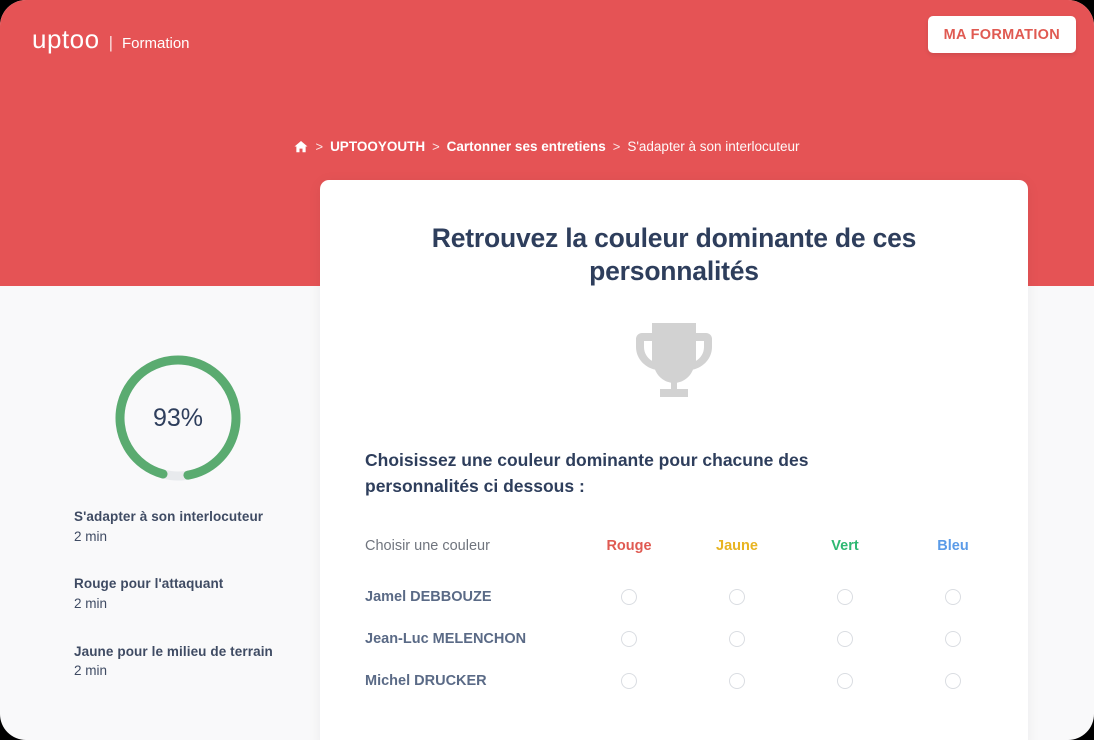 The image size is (1094, 740). What do you see at coordinates (1017, 557) in the screenshot?
I see `column-header-spacer` at bounding box center [1017, 557].